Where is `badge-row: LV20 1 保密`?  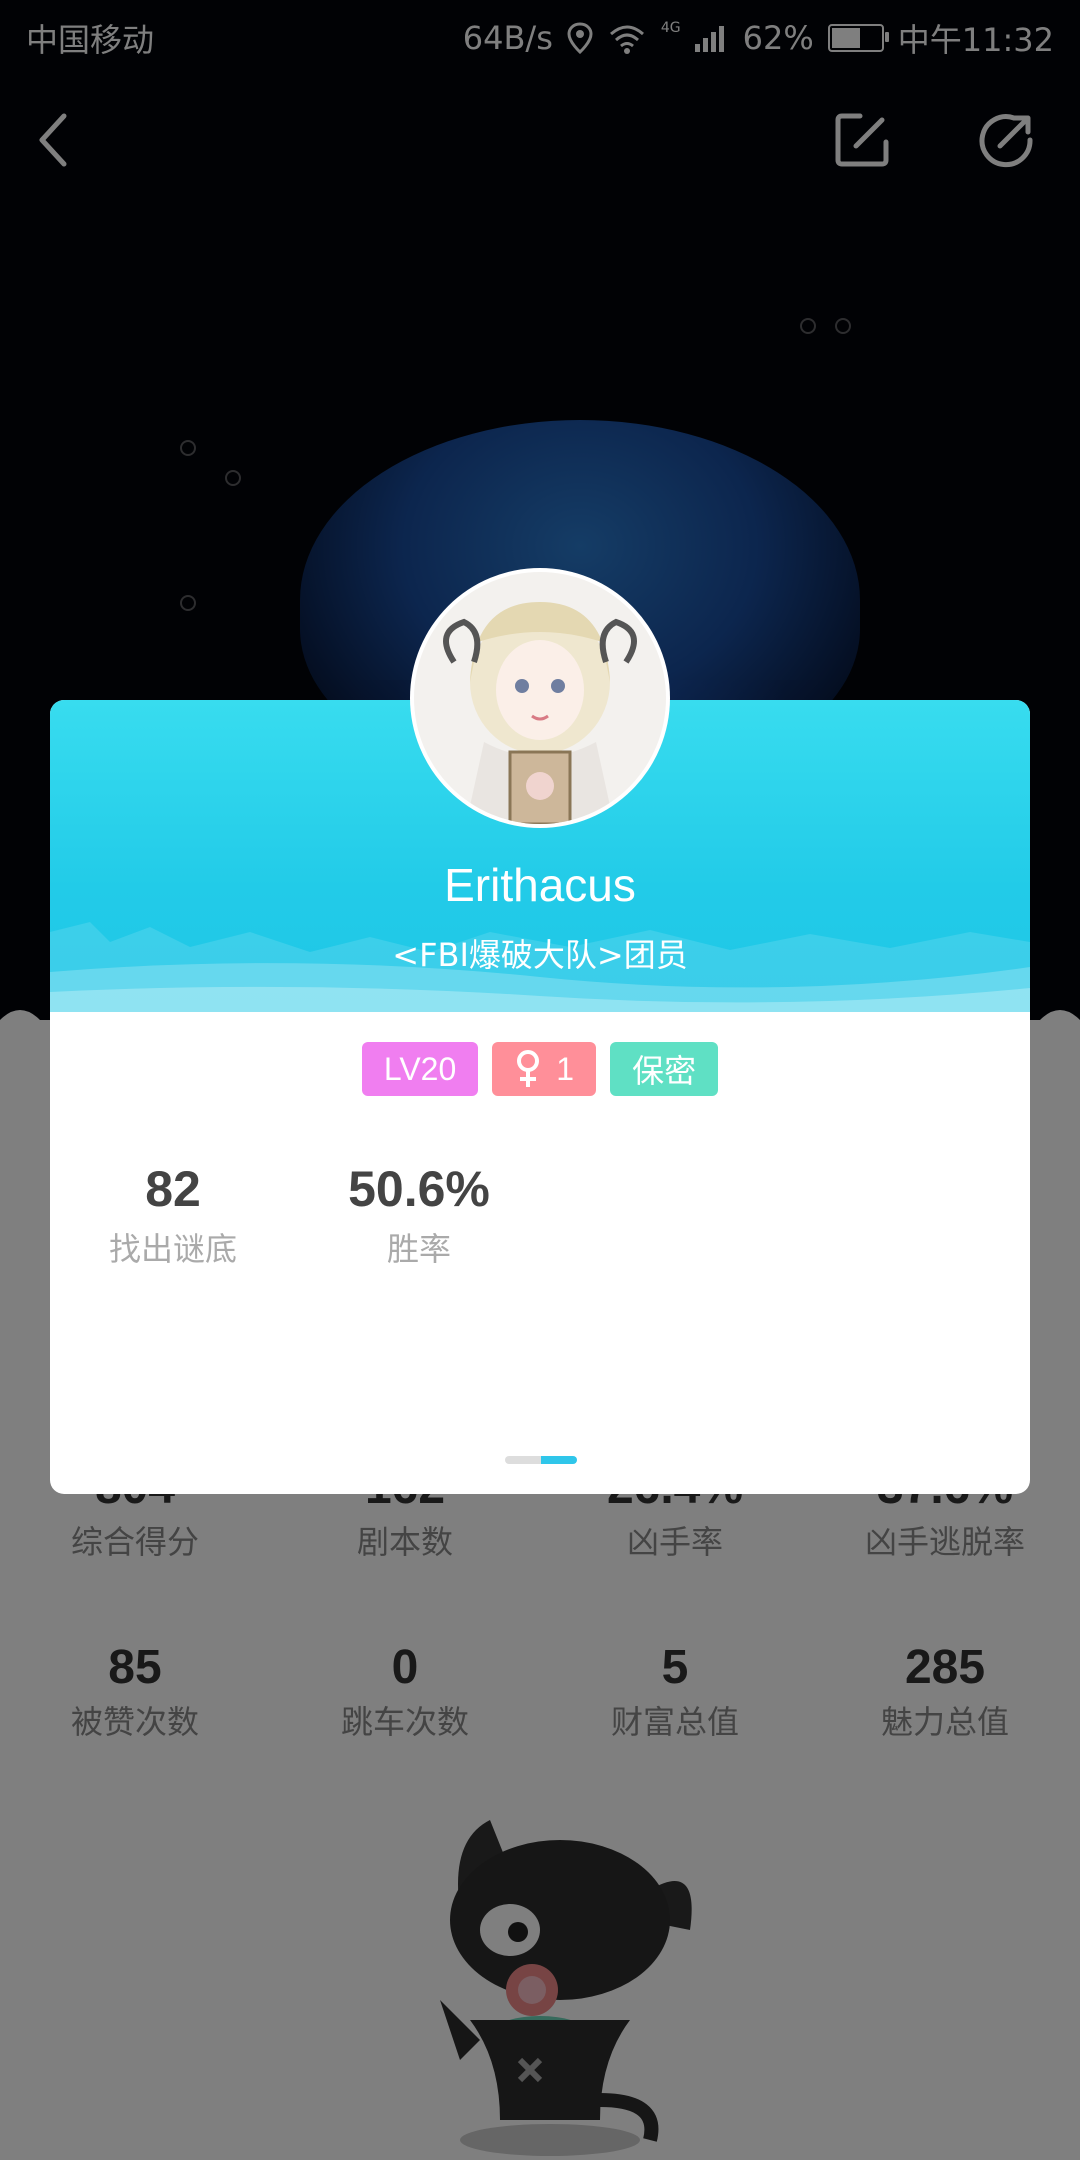 badge-row: LV20 1 保密 is located at coordinates (540, 1069).